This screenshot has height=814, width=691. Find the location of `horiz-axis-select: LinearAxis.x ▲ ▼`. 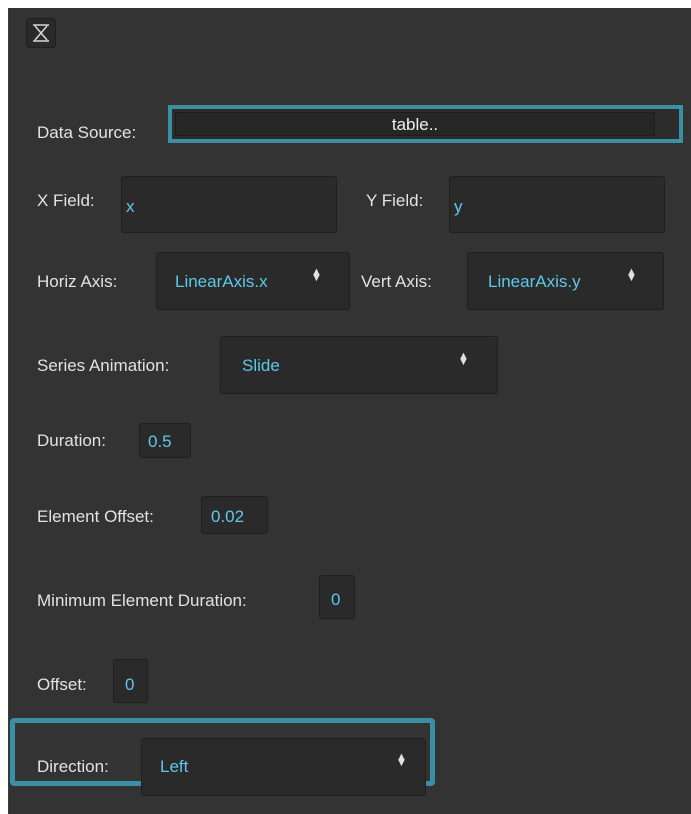

horiz-axis-select: LinearAxis.x ▲ ▼ is located at coordinates (253, 281).